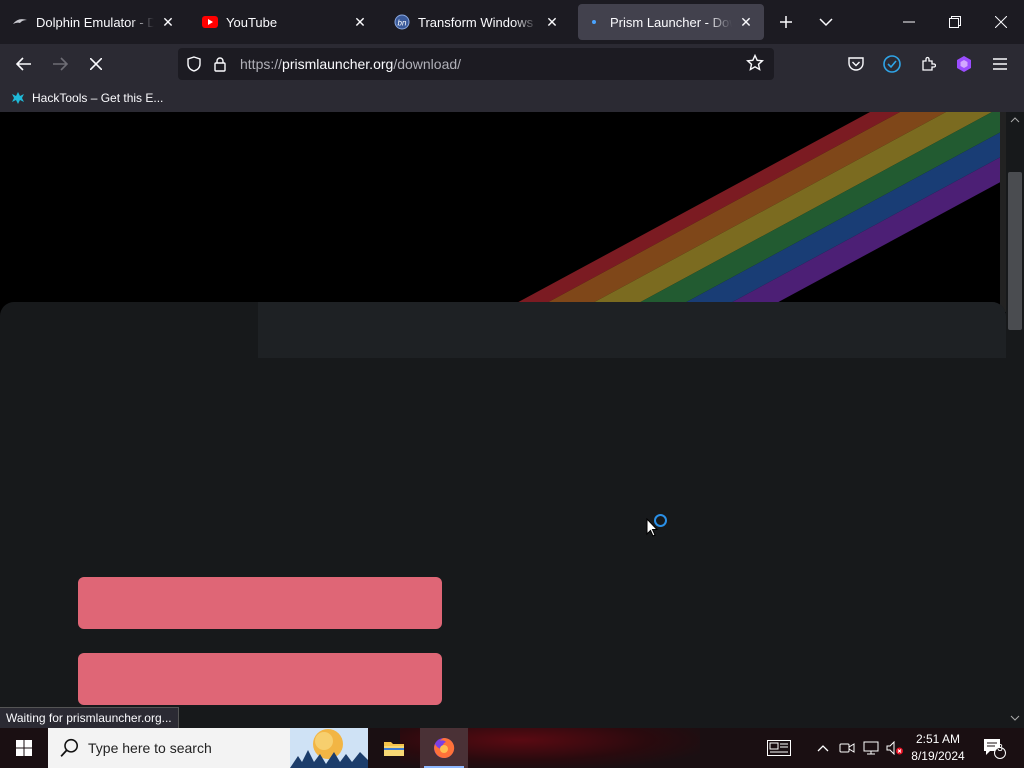 The height and width of the screenshot is (768, 1024). What do you see at coordinates (194, 64) in the screenshot?
I see `tracking-protection-icon` at bounding box center [194, 64].